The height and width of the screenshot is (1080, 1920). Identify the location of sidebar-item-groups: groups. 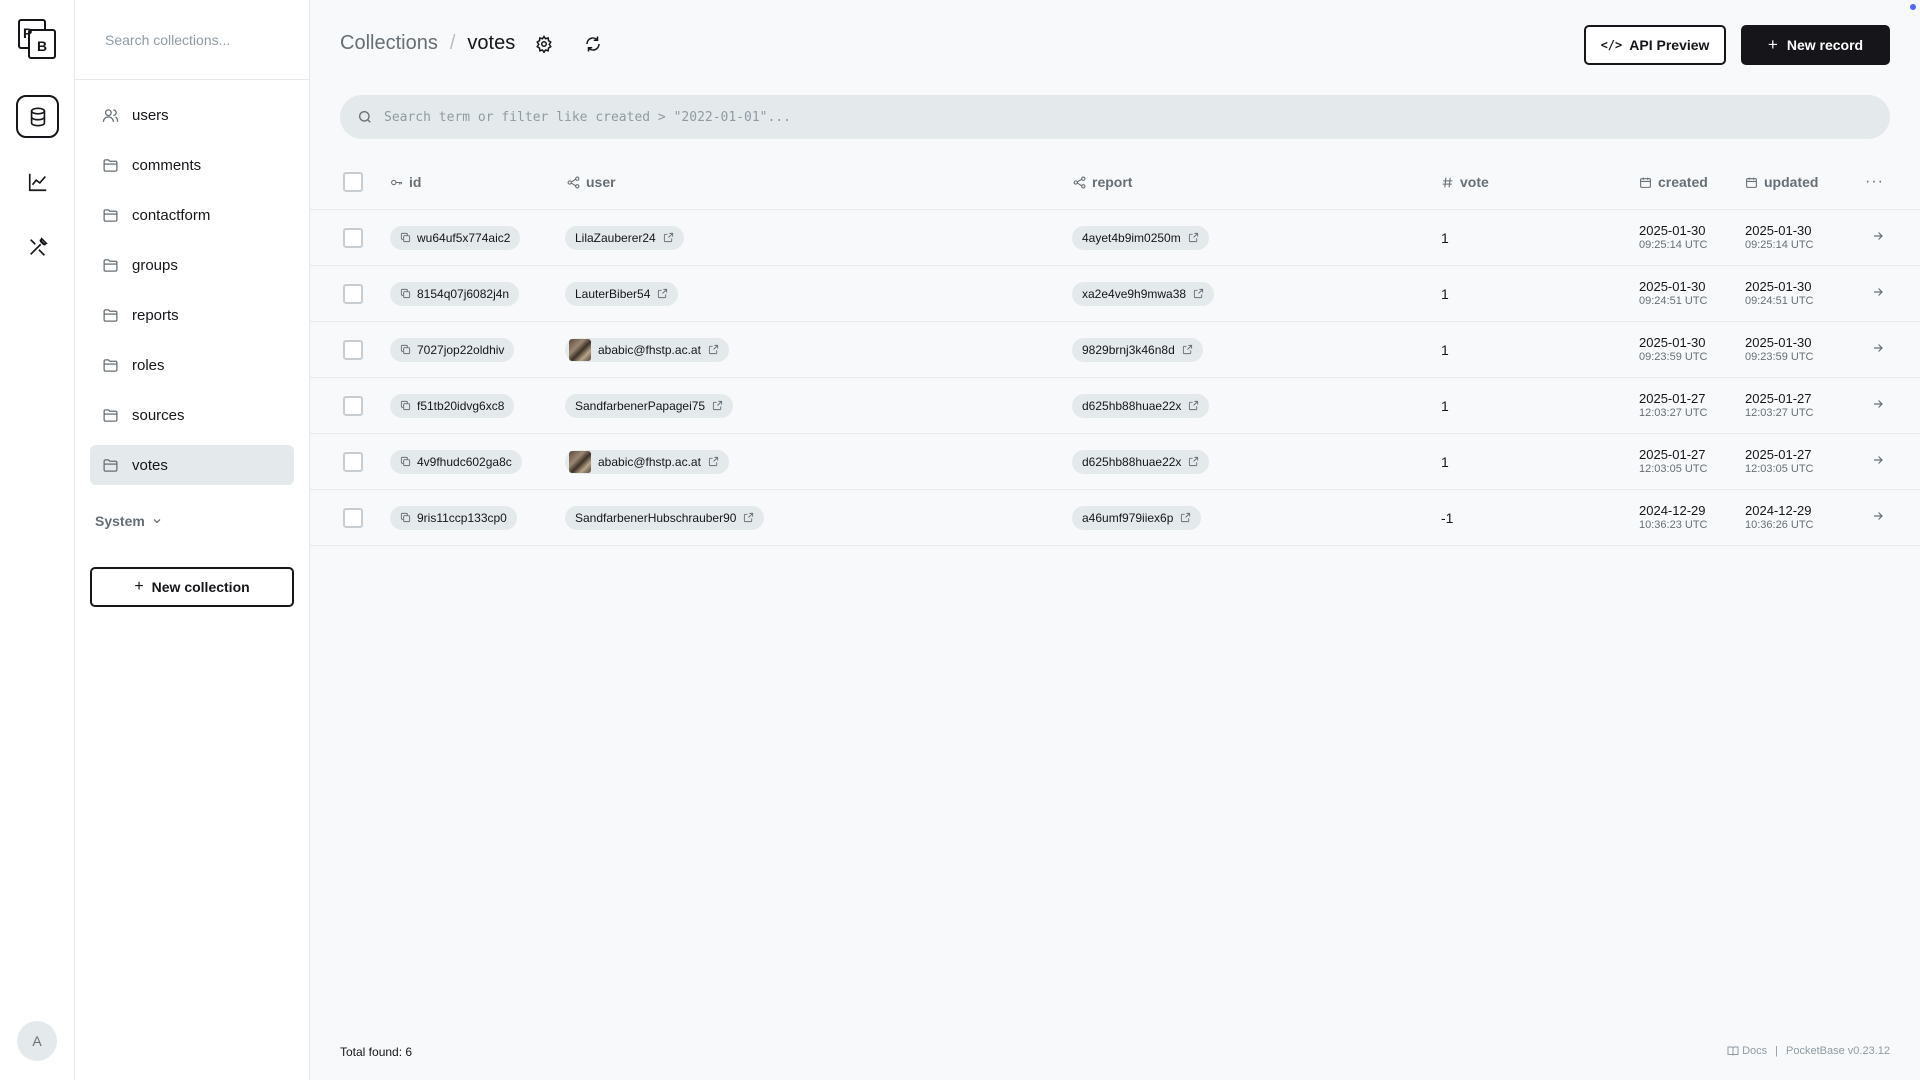
(192, 265).